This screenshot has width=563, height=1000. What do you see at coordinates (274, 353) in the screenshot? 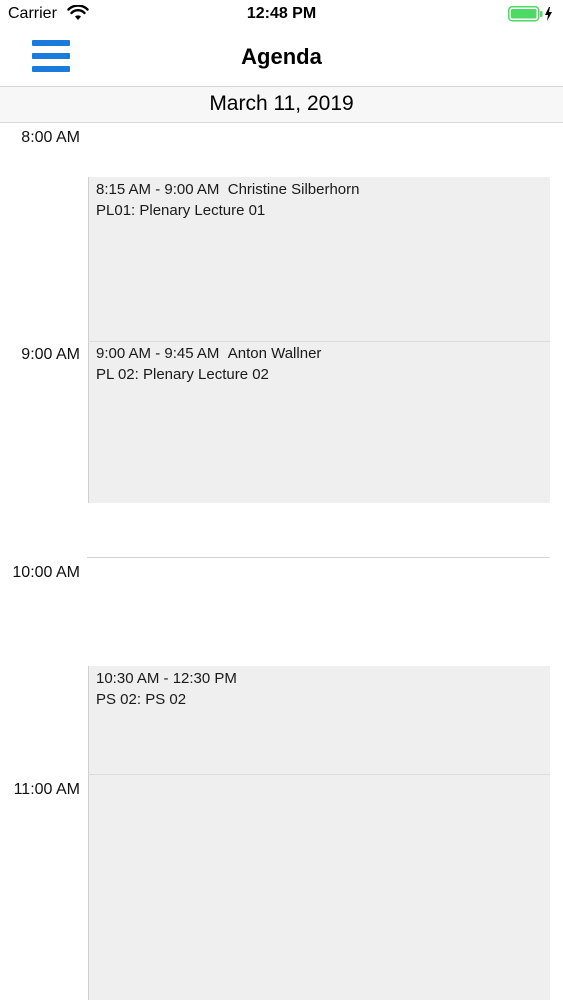
I see `event-speaker: Anton Wallner` at bounding box center [274, 353].